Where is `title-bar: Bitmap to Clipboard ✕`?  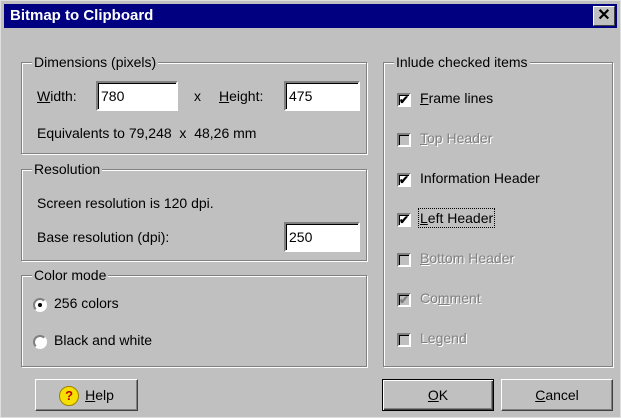 title-bar: Bitmap to Clipboard ✕ is located at coordinates (310, 16).